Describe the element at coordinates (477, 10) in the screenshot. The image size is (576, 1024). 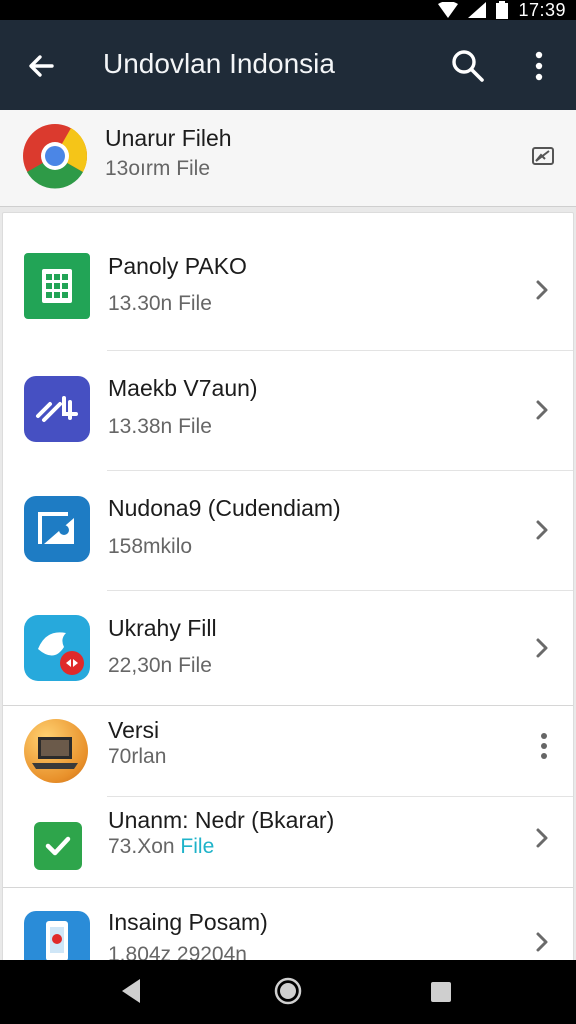
I see `signal-icon` at that location.